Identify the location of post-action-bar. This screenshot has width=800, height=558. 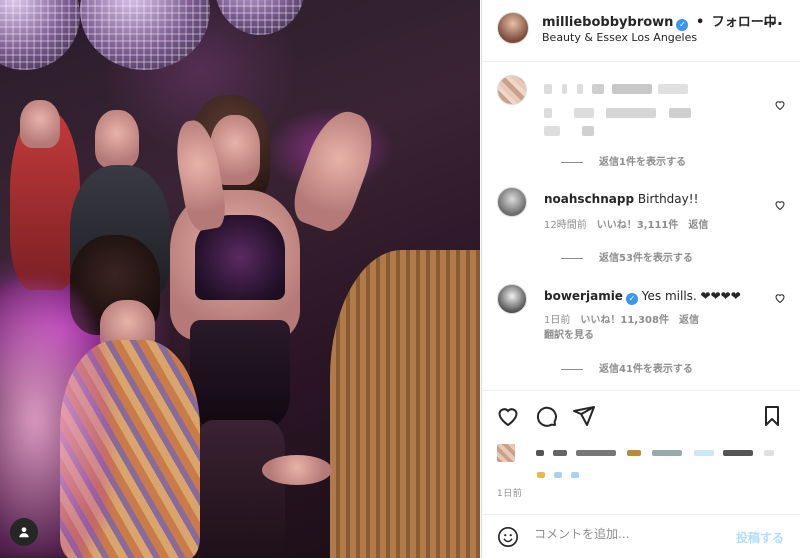
(641, 415).